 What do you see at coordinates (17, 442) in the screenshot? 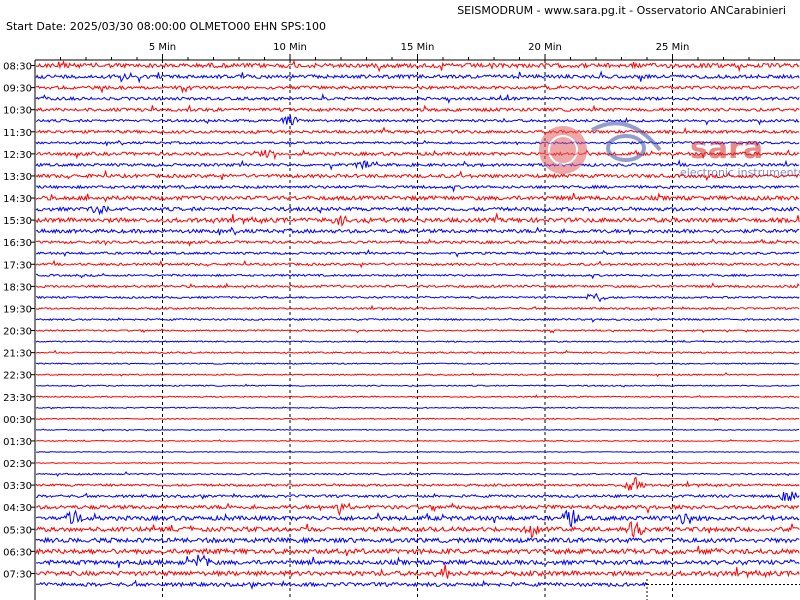
I see `hour-label: 01:30` at bounding box center [17, 442].